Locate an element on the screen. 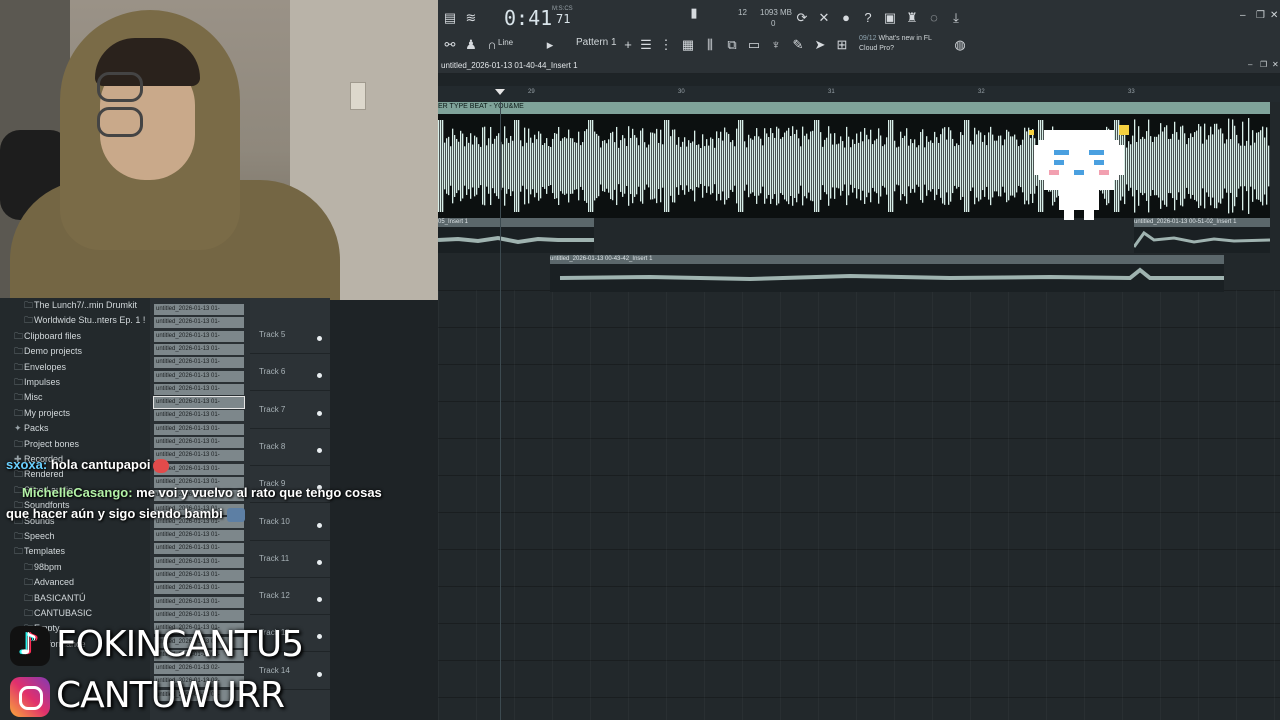 The width and height of the screenshot is (1280, 720). browser-item: ✦ Packs is located at coordinates (82, 428).